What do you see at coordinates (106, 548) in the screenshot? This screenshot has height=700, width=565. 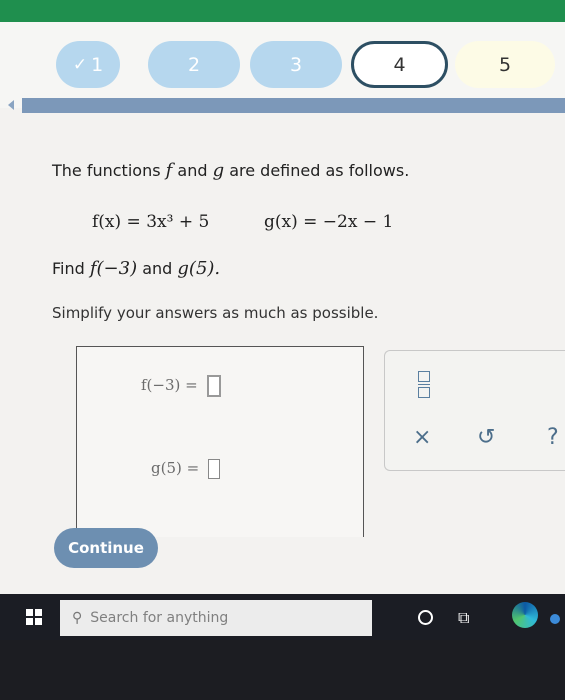 I see `continue-button: Continue` at bounding box center [106, 548].